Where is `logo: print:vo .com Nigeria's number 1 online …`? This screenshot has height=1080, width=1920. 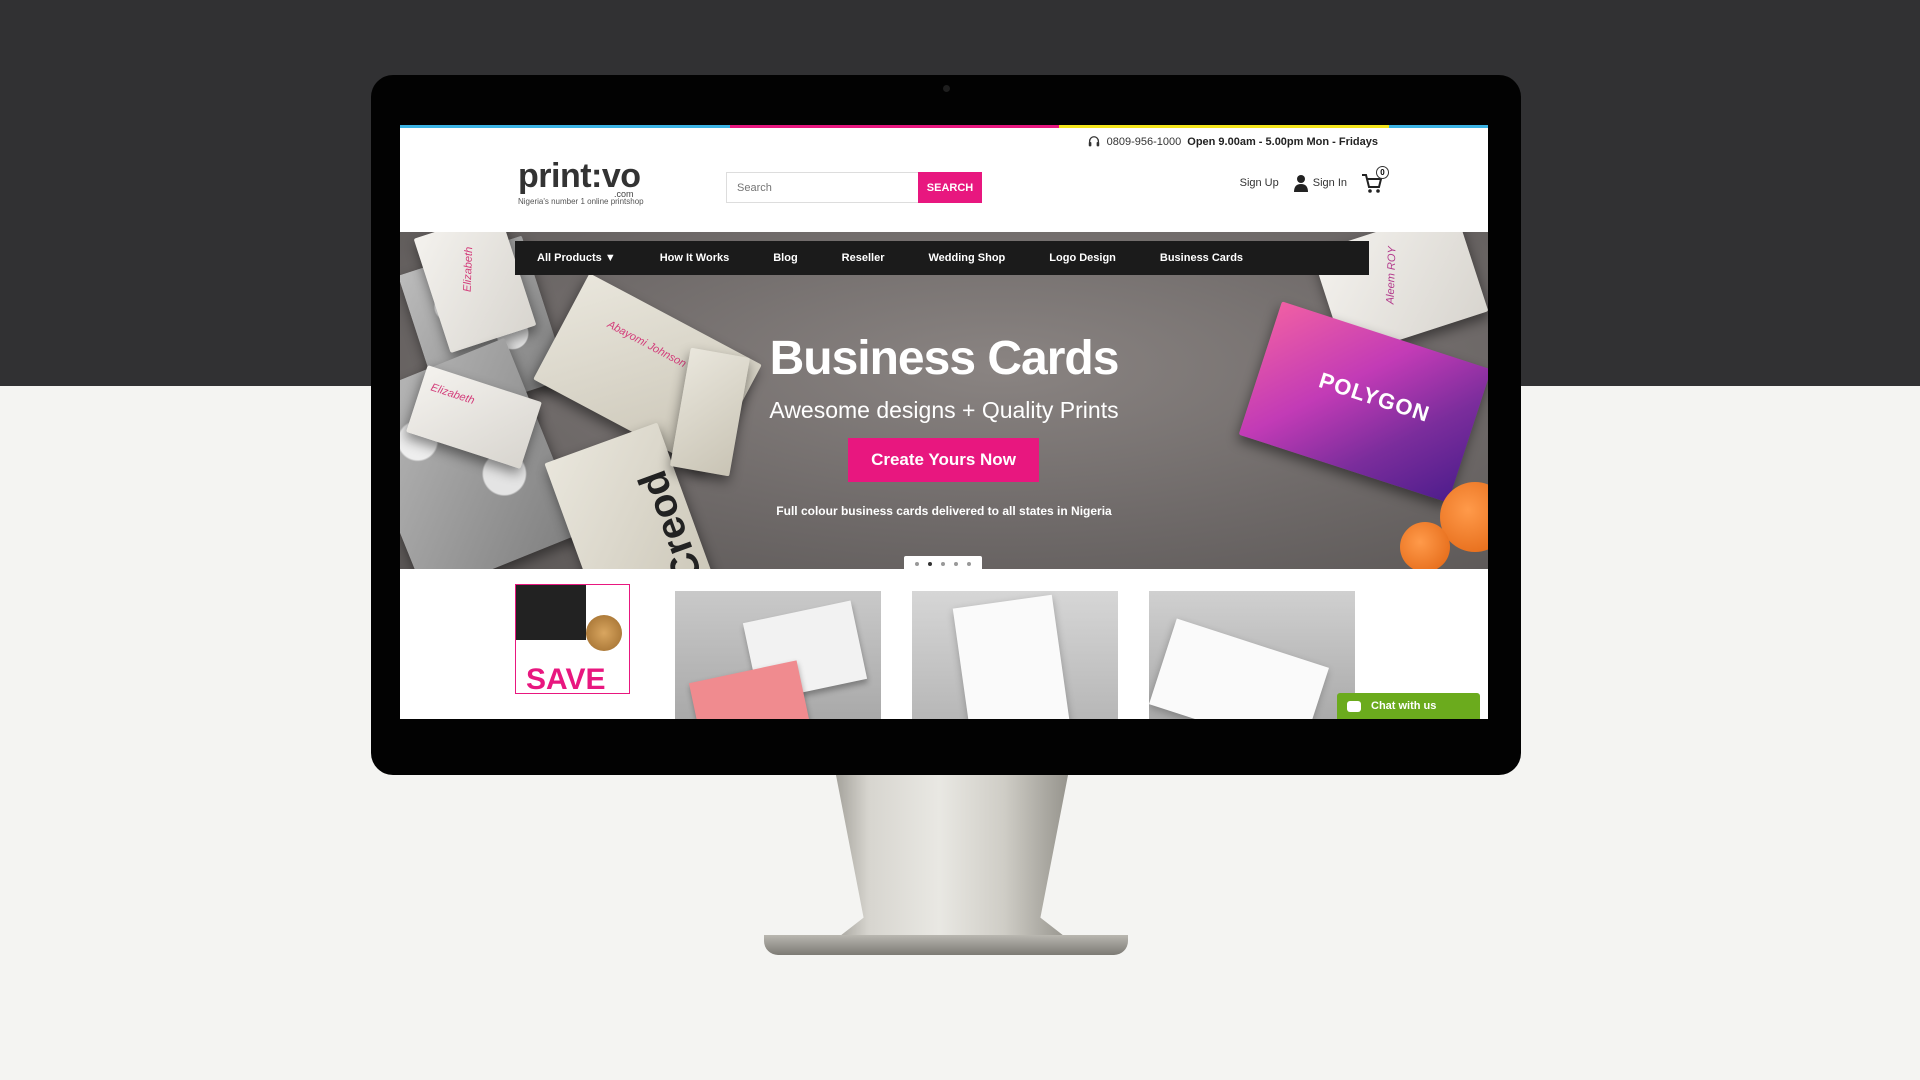 logo: print:vo .com Nigeria's number 1 online … is located at coordinates (581, 181).